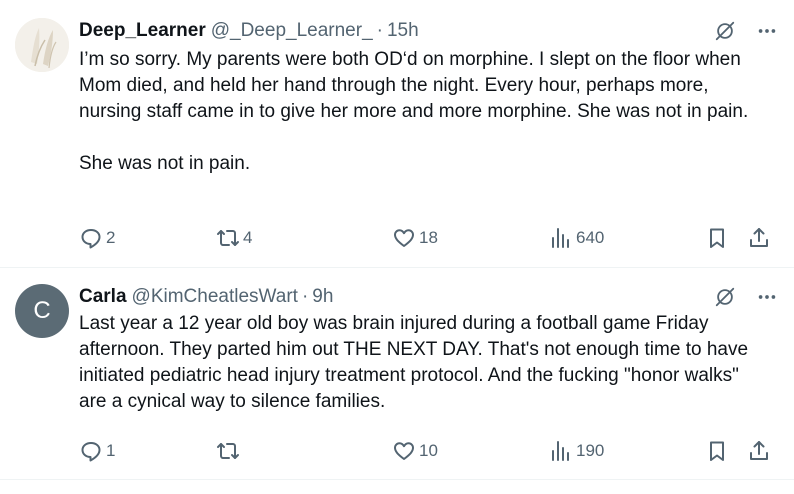 The height and width of the screenshot is (494, 794). Describe the element at coordinates (590, 450) in the screenshot. I see `view-count: 190` at that location.